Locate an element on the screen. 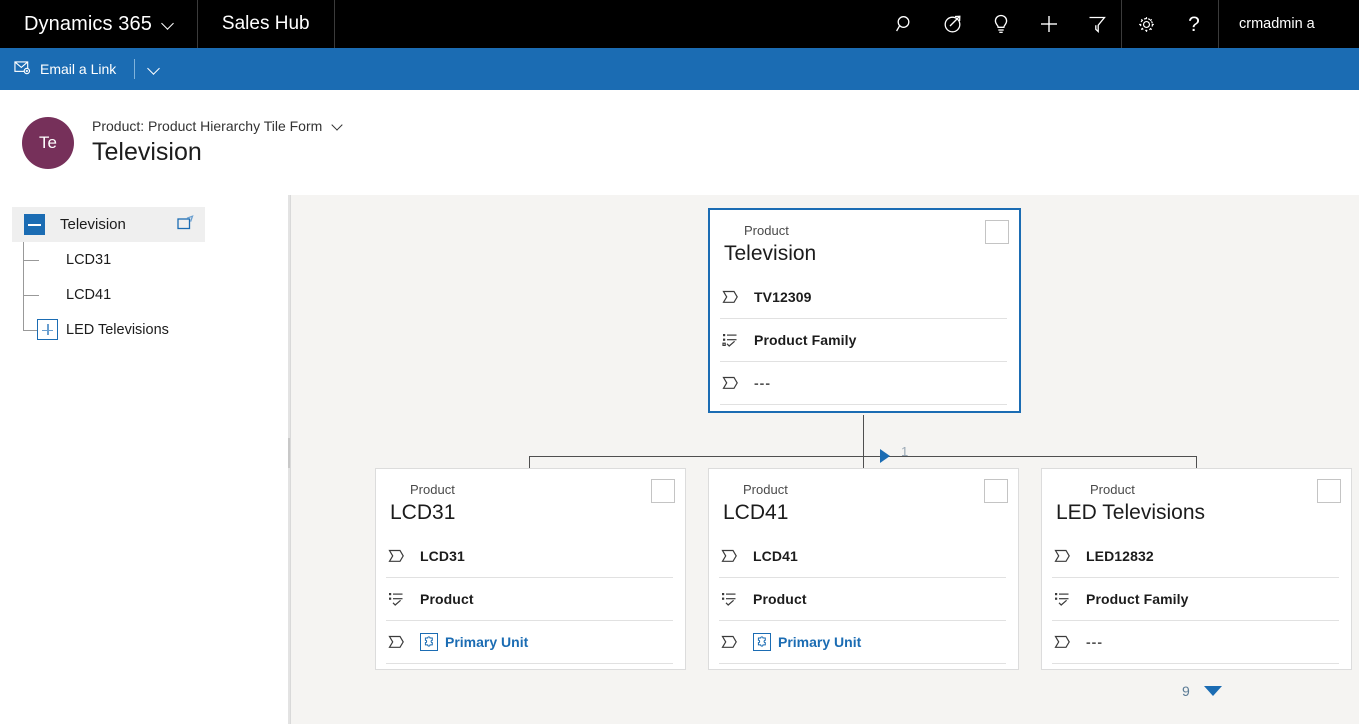  app-title: Sales Hub is located at coordinates (266, 24).